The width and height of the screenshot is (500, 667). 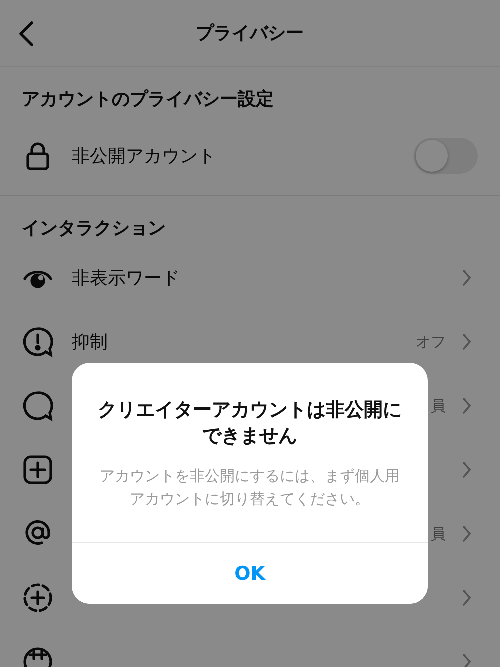 What do you see at coordinates (148, 100) in the screenshot?
I see `section-title: アカウントのプライバシー設定` at bounding box center [148, 100].